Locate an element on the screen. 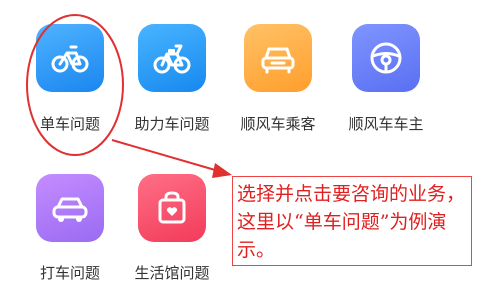 This screenshot has width=482, height=287. service-label-lifestyle: 生活馆问题 is located at coordinates (171, 272).